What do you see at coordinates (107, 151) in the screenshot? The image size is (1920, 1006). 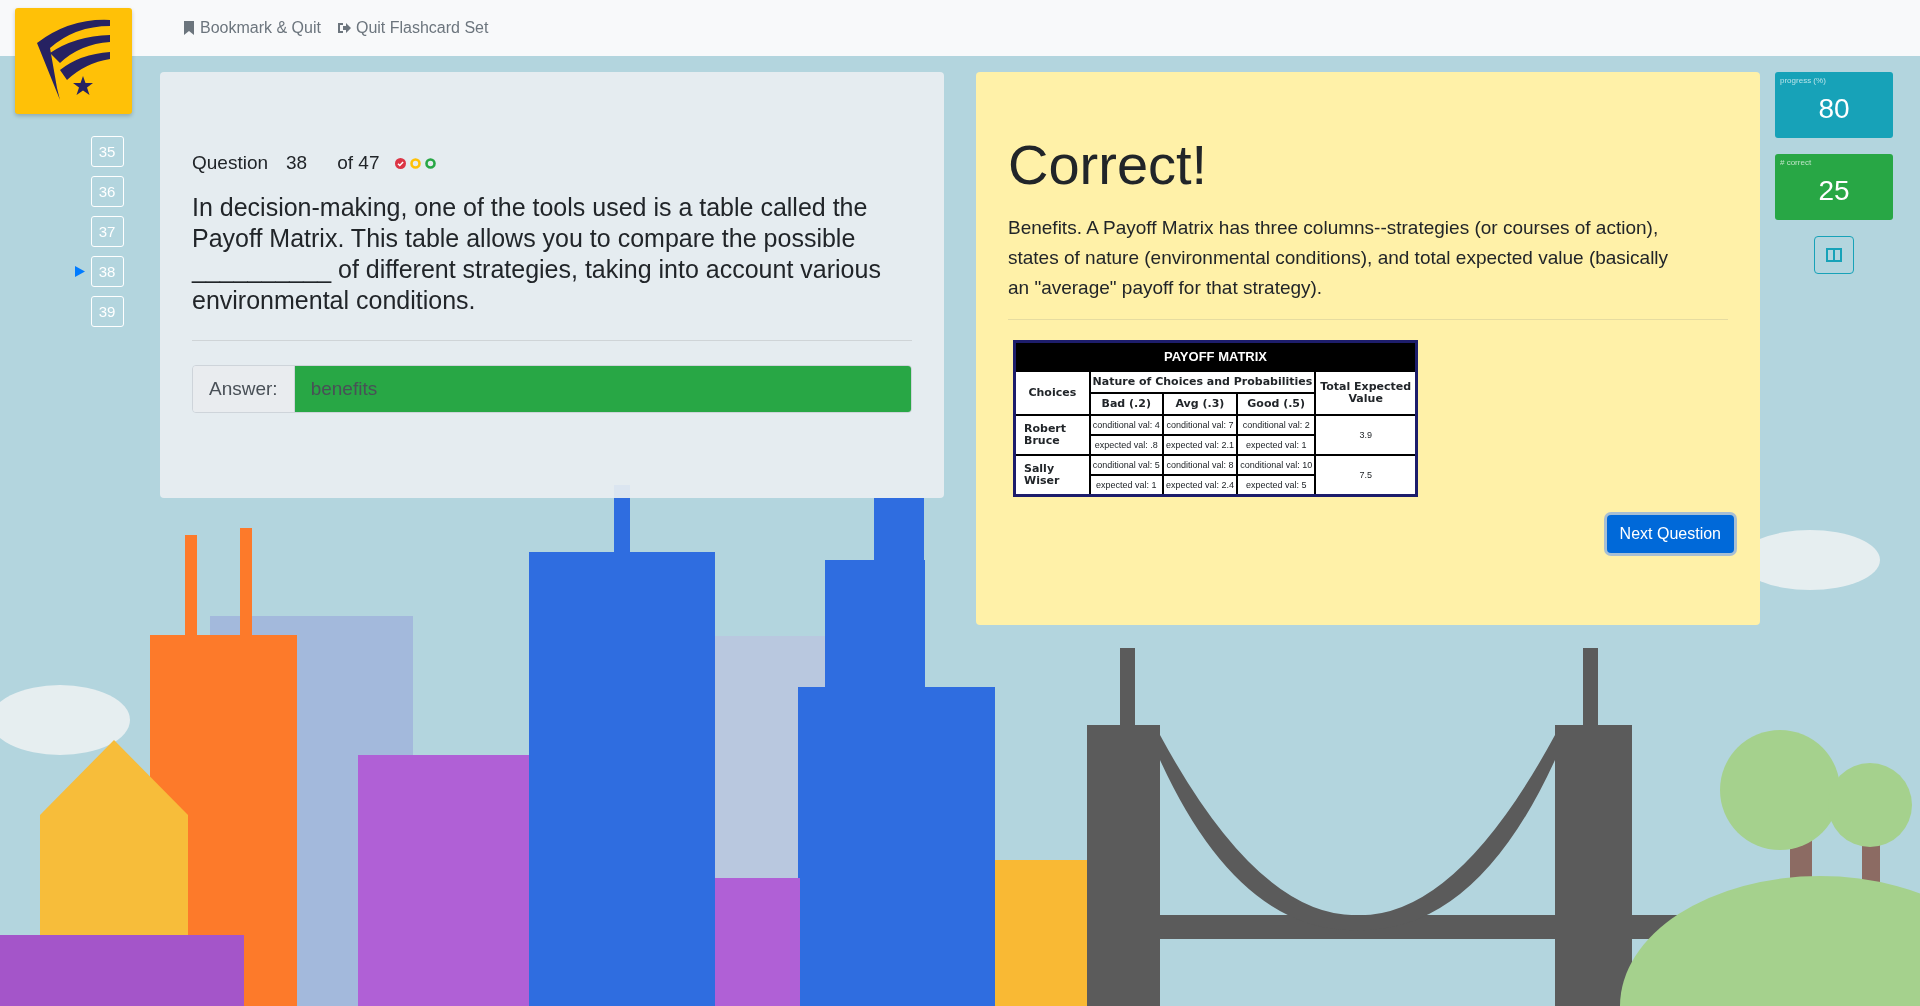 I see `question-number-button: 35` at bounding box center [107, 151].